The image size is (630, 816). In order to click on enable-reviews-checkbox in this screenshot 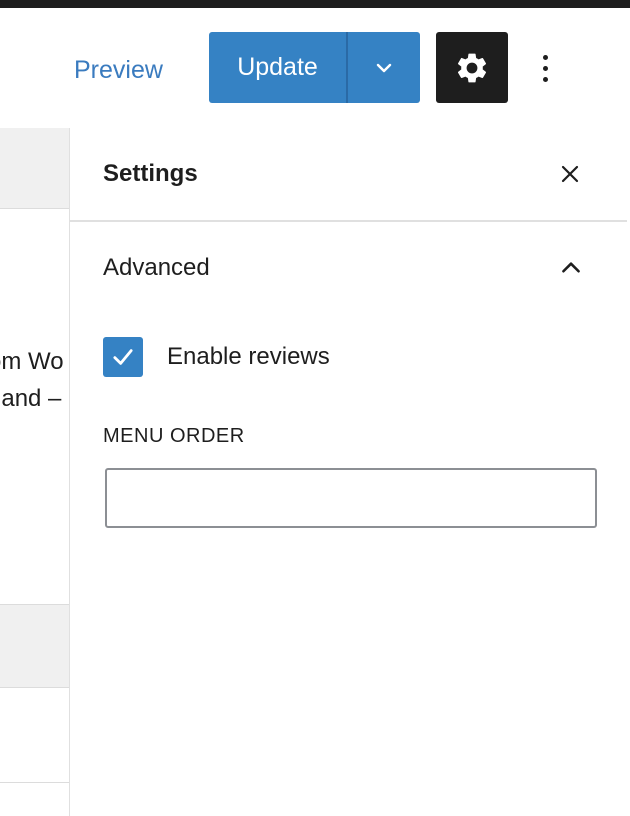, I will do `click(123, 357)`.